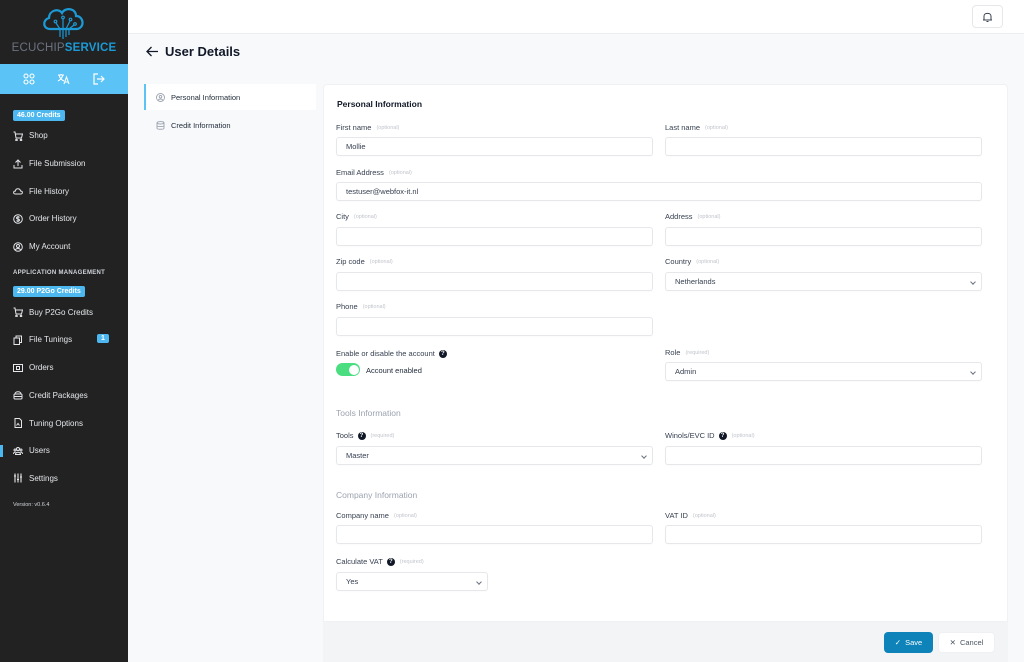 The width and height of the screenshot is (1024, 662). What do you see at coordinates (160, 125) in the screenshot?
I see `database-icon` at bounding box center [160, 125].